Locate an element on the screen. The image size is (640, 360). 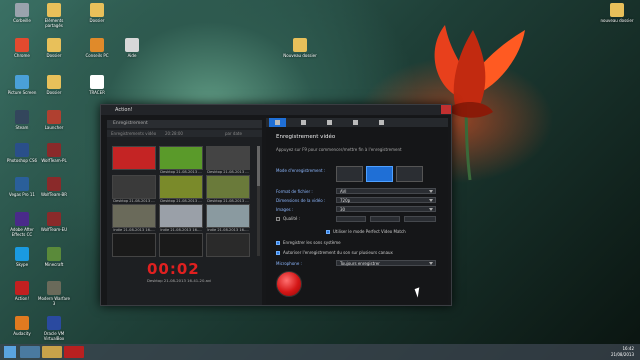
desktop-icon-label: TRACER is located at coordinates (97, 92).